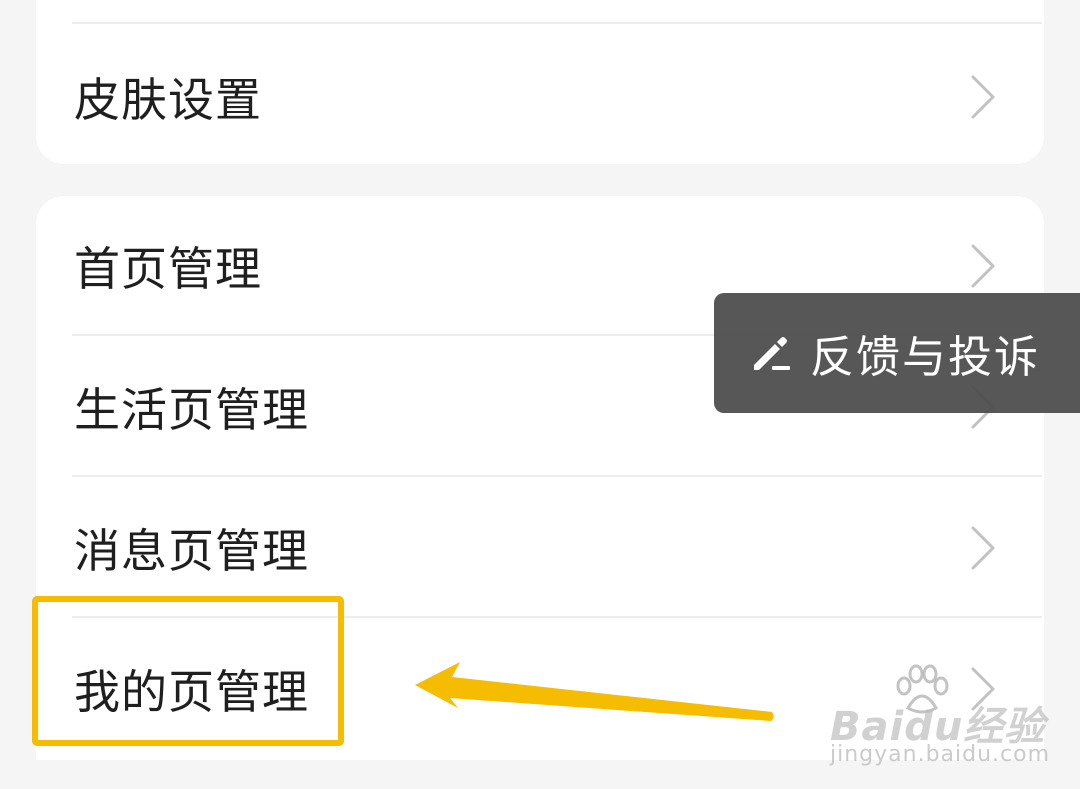  I want to click on edit-pencil-icon, so click(772, 353).